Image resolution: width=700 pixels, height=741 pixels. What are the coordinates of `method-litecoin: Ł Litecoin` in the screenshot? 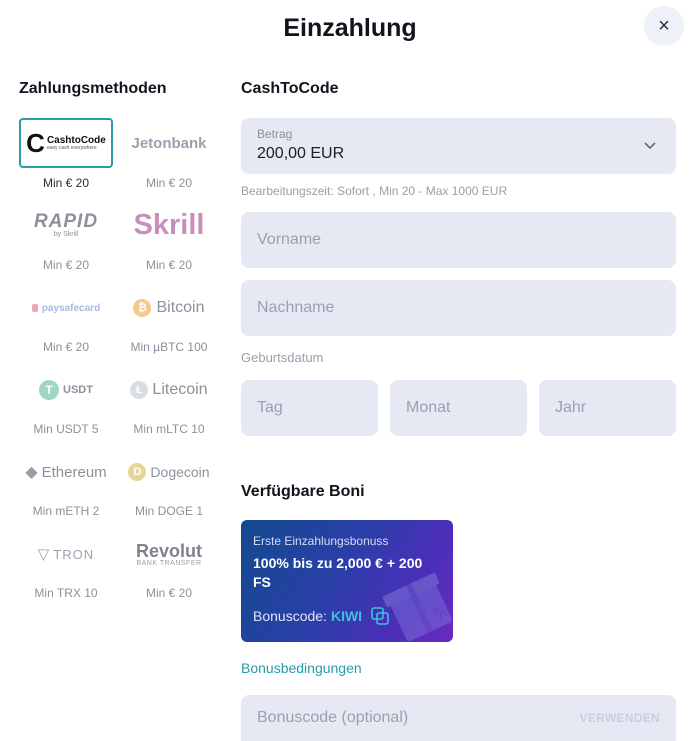 It's located at (169, 390).